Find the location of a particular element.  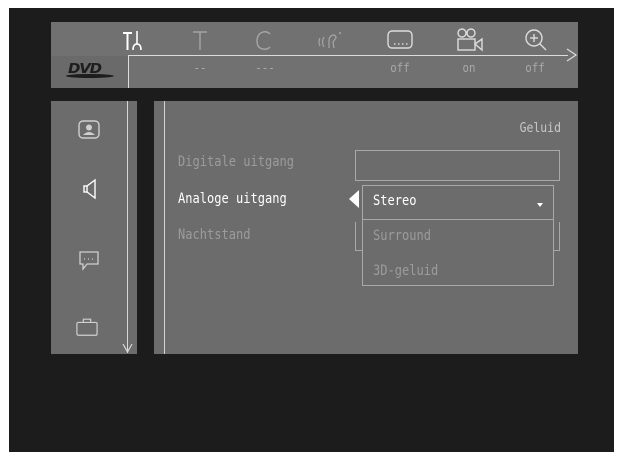

dropdown-caret-icon is located at coordinates (540, 205).